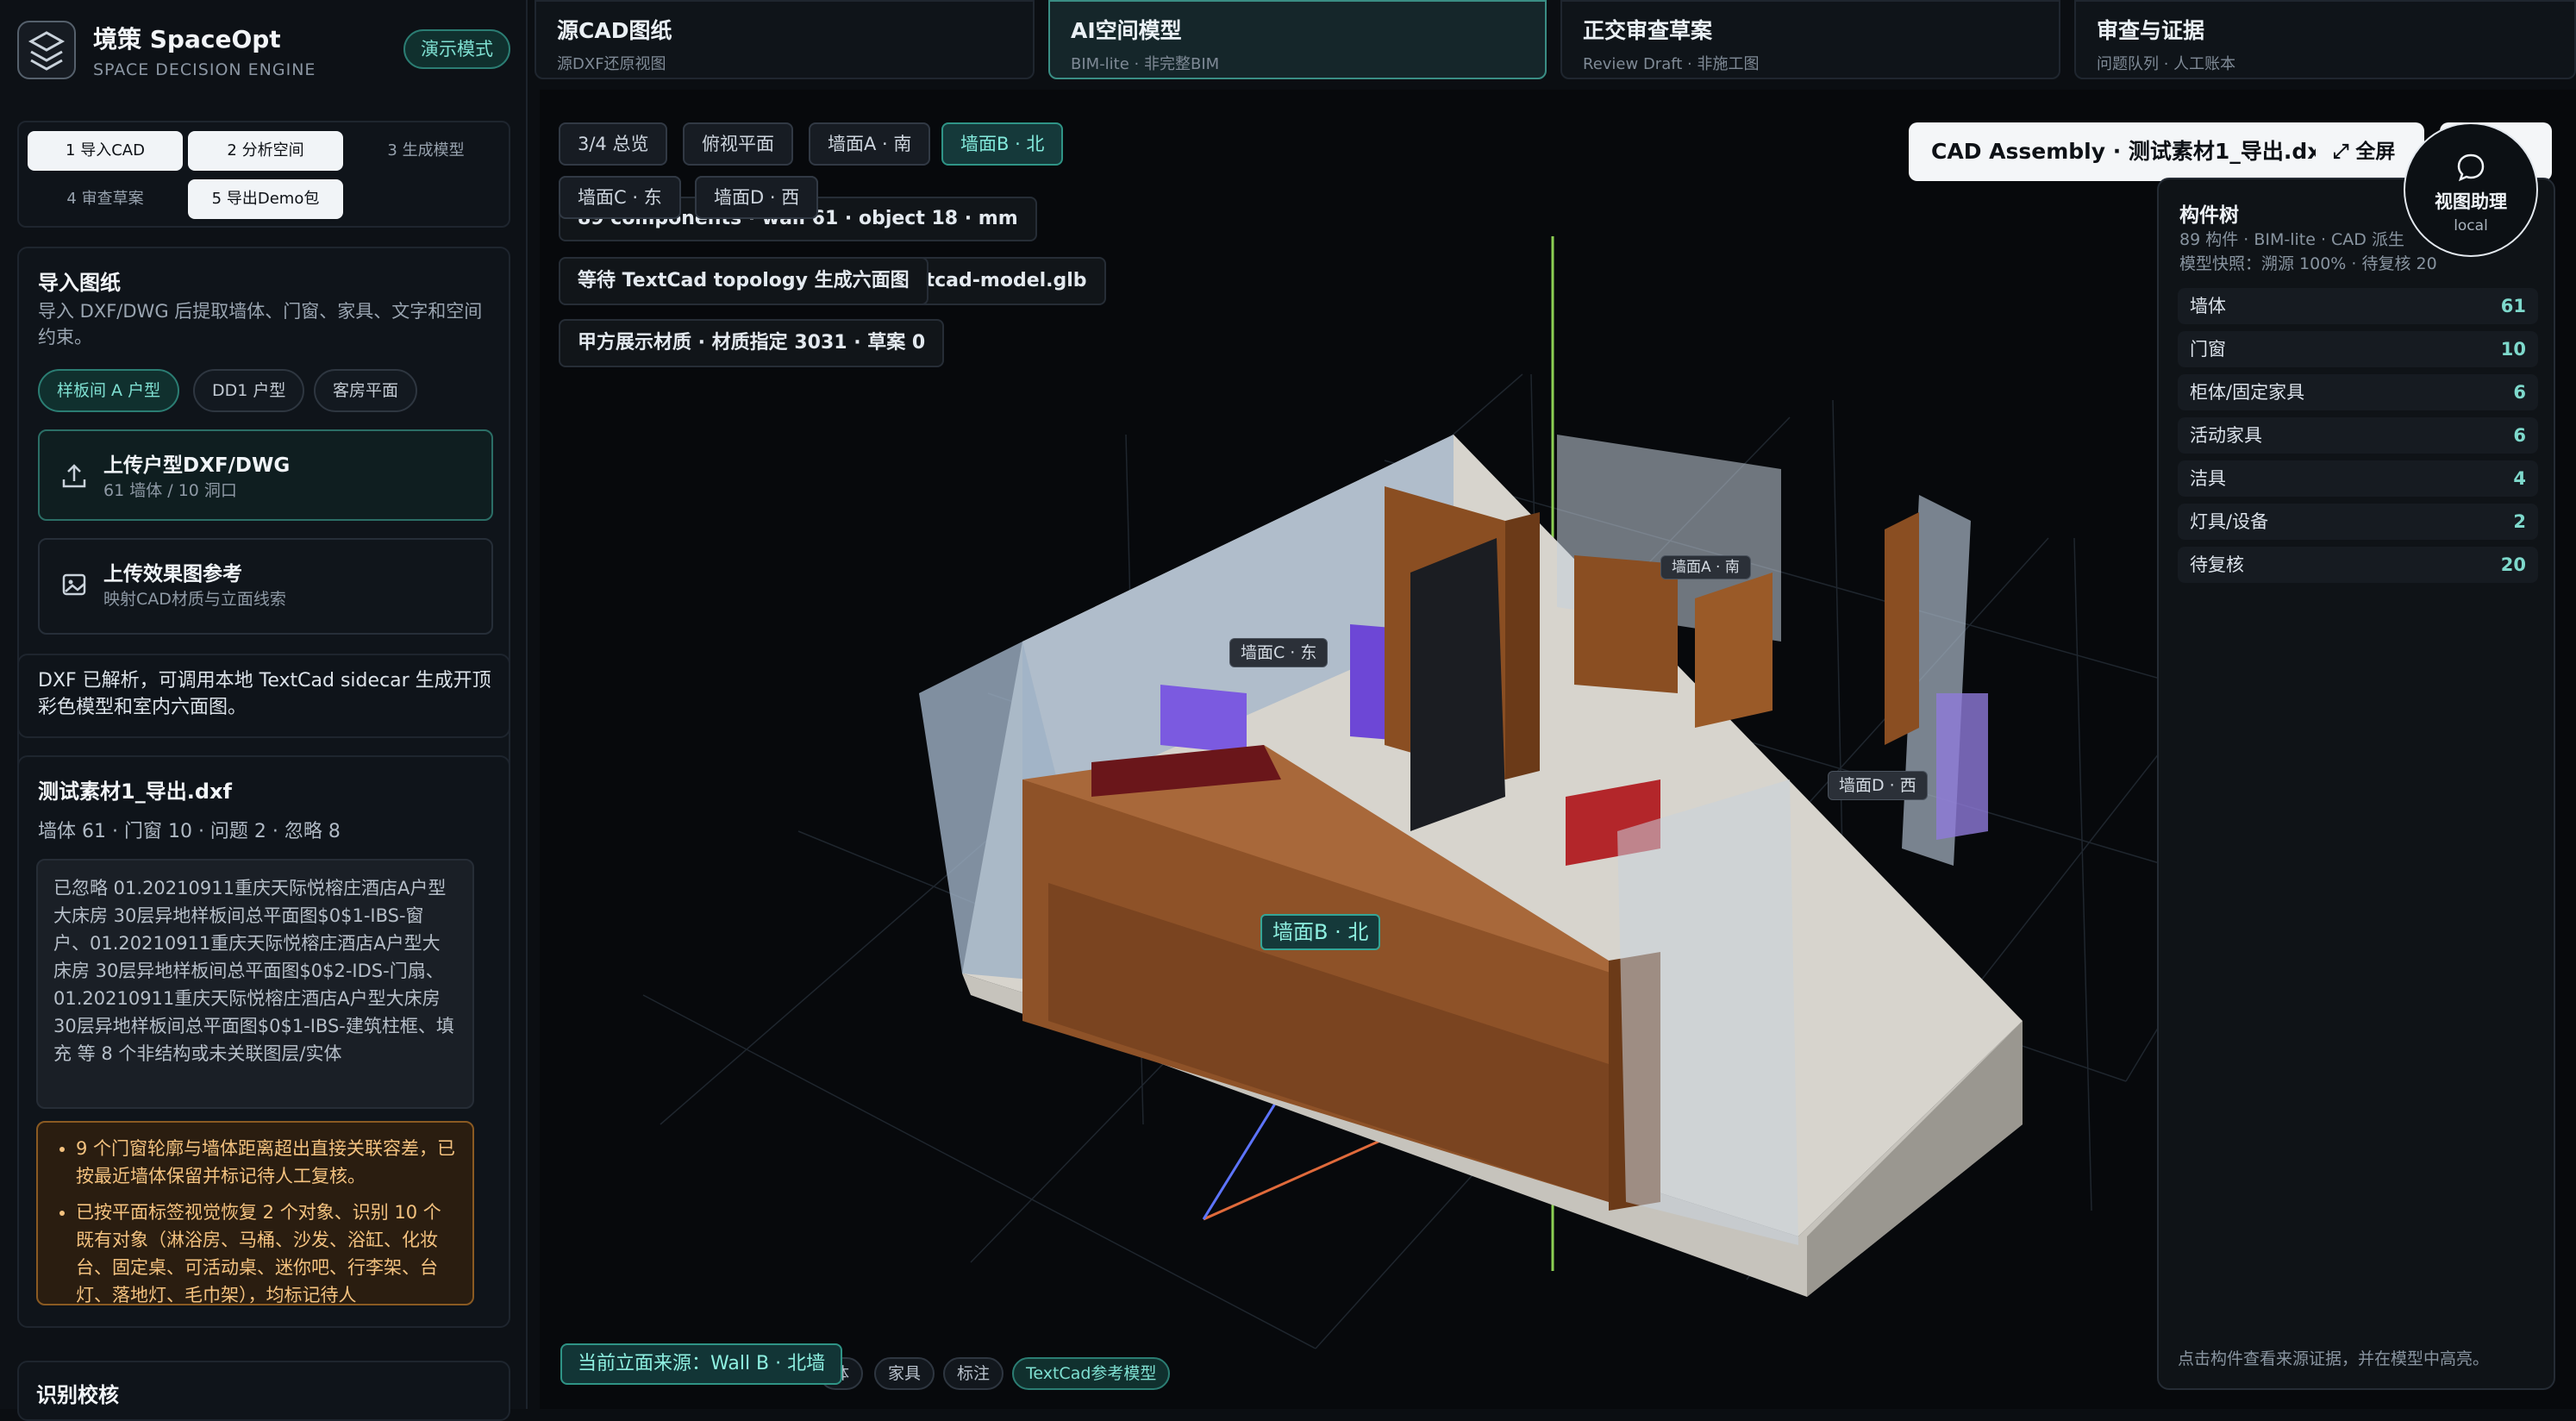 The height and width of the screenshot is (1421, 2576). Describe the element at coordinates (2358, 435) in the screenshot. I see `tree-row-loose-furniture: 活动家具 6` at that location.